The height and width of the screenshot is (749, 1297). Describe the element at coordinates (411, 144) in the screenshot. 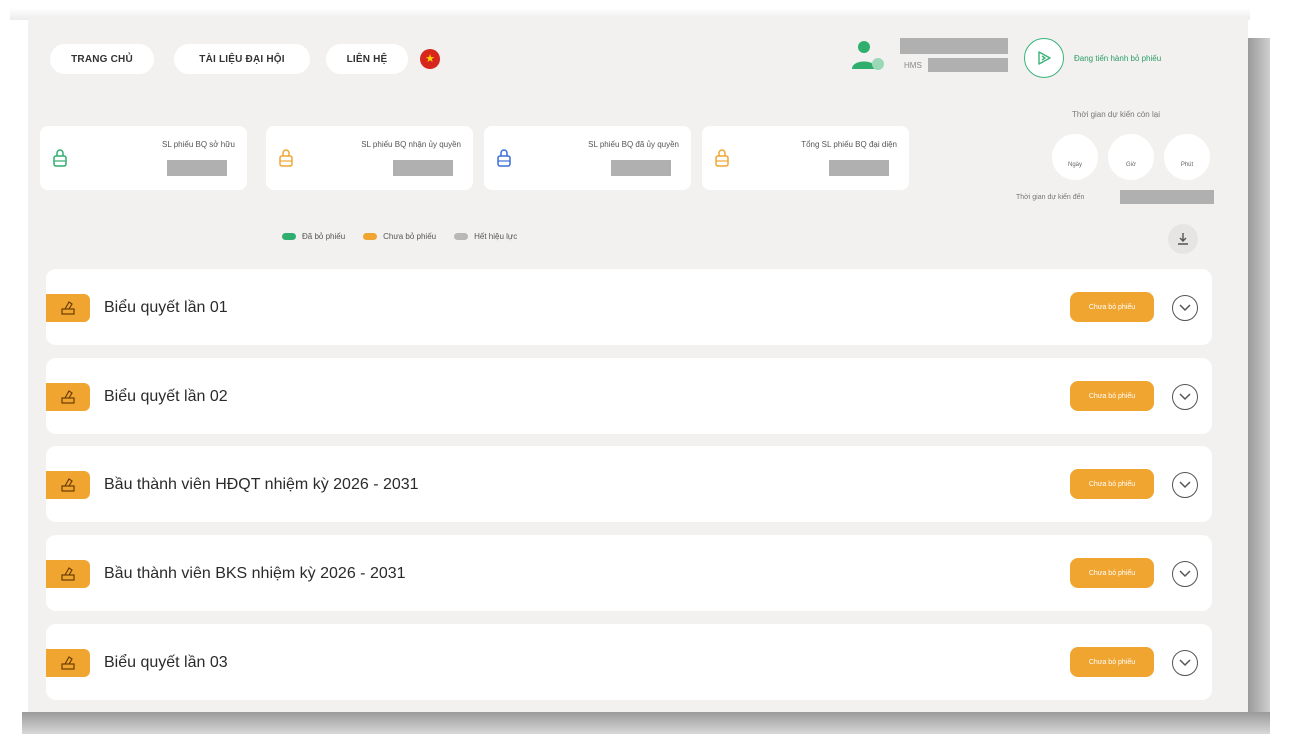

I see `stat-label: SL phiếu BQ nhận ủy quyền` at that location.